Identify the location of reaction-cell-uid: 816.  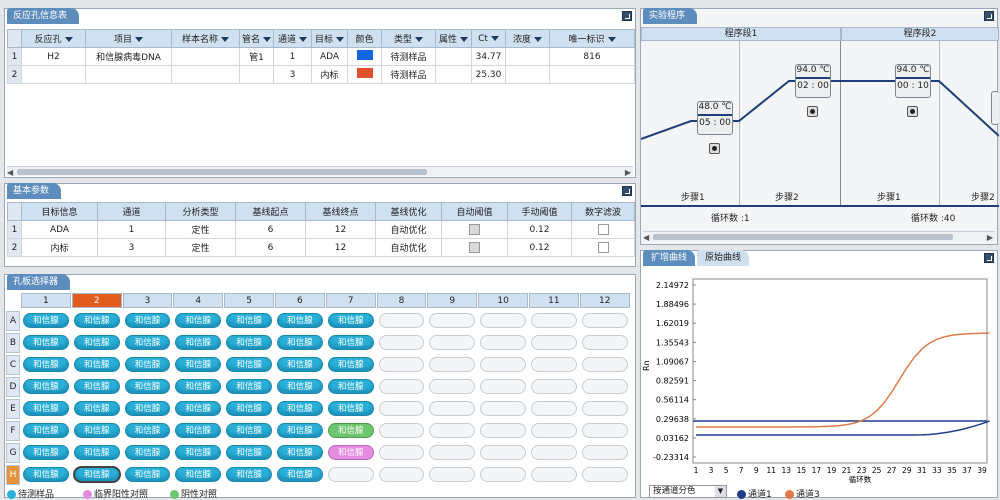
(592, 56).